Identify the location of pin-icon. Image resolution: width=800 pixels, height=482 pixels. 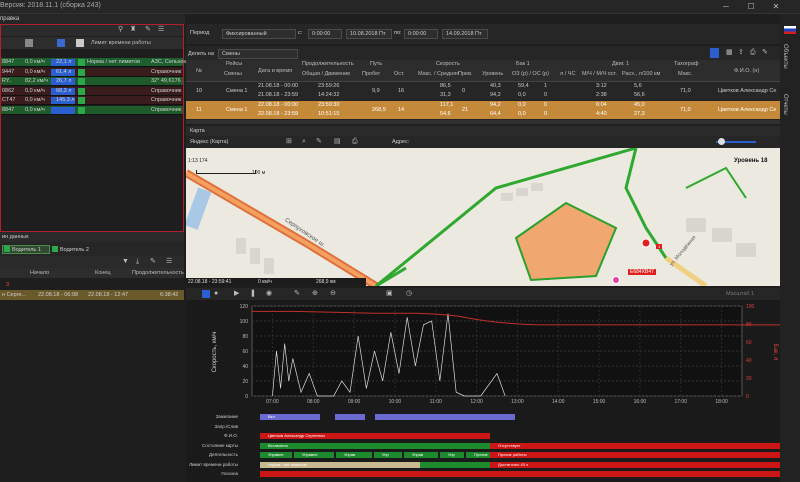
(714, 53).